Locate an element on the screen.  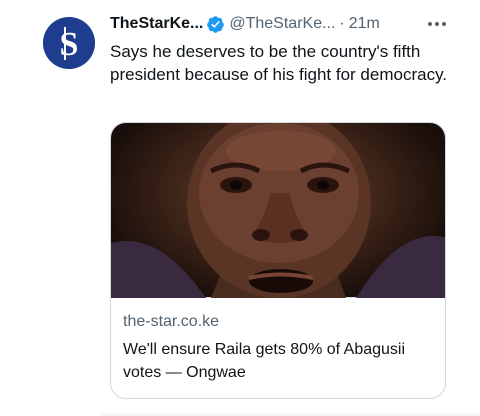
avatar: S is located at coordinates (69, 43).